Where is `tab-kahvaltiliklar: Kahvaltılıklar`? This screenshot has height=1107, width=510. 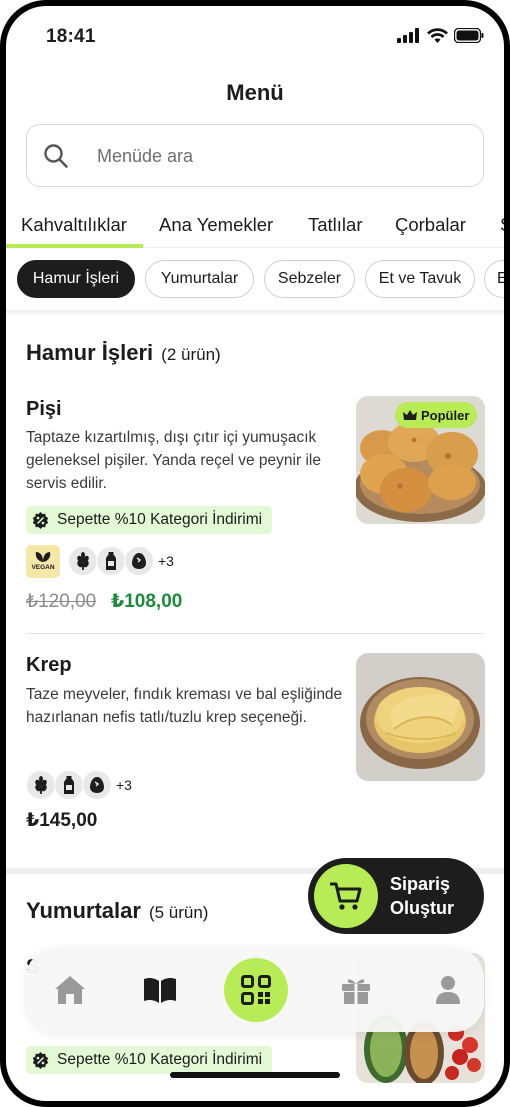 tab-kahvaltiliklar: Kahvaltılıklar is located at coordinates (74, 225).